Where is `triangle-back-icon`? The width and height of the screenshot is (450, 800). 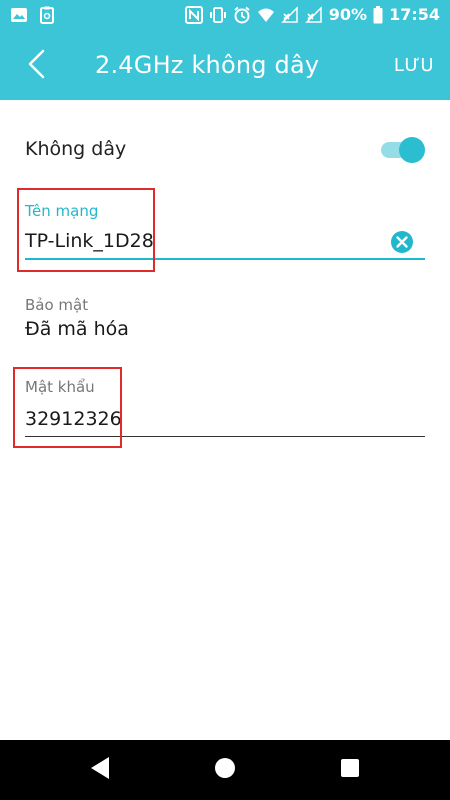 triangle-back-icon is located at coordinates (100, 770).